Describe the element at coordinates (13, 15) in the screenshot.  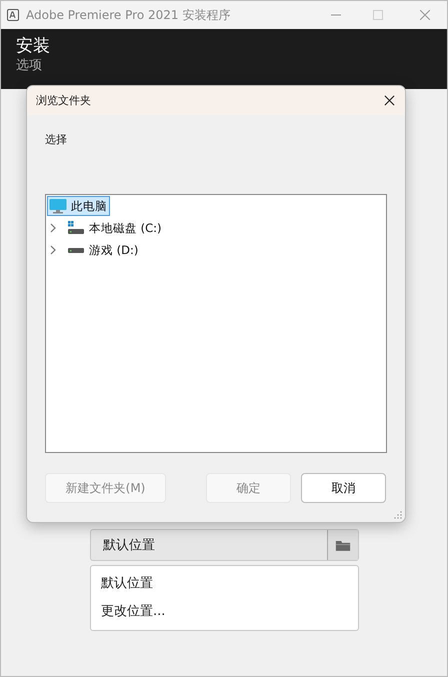
I see `app-icon` at that location.